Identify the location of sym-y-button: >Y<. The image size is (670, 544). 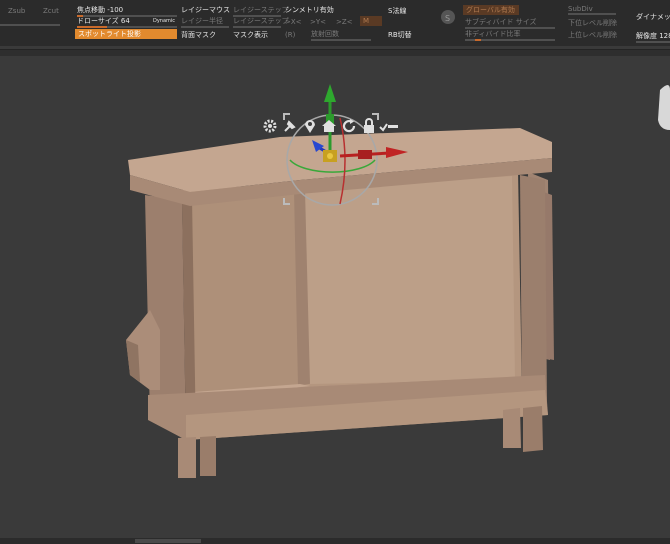
(318, 22).